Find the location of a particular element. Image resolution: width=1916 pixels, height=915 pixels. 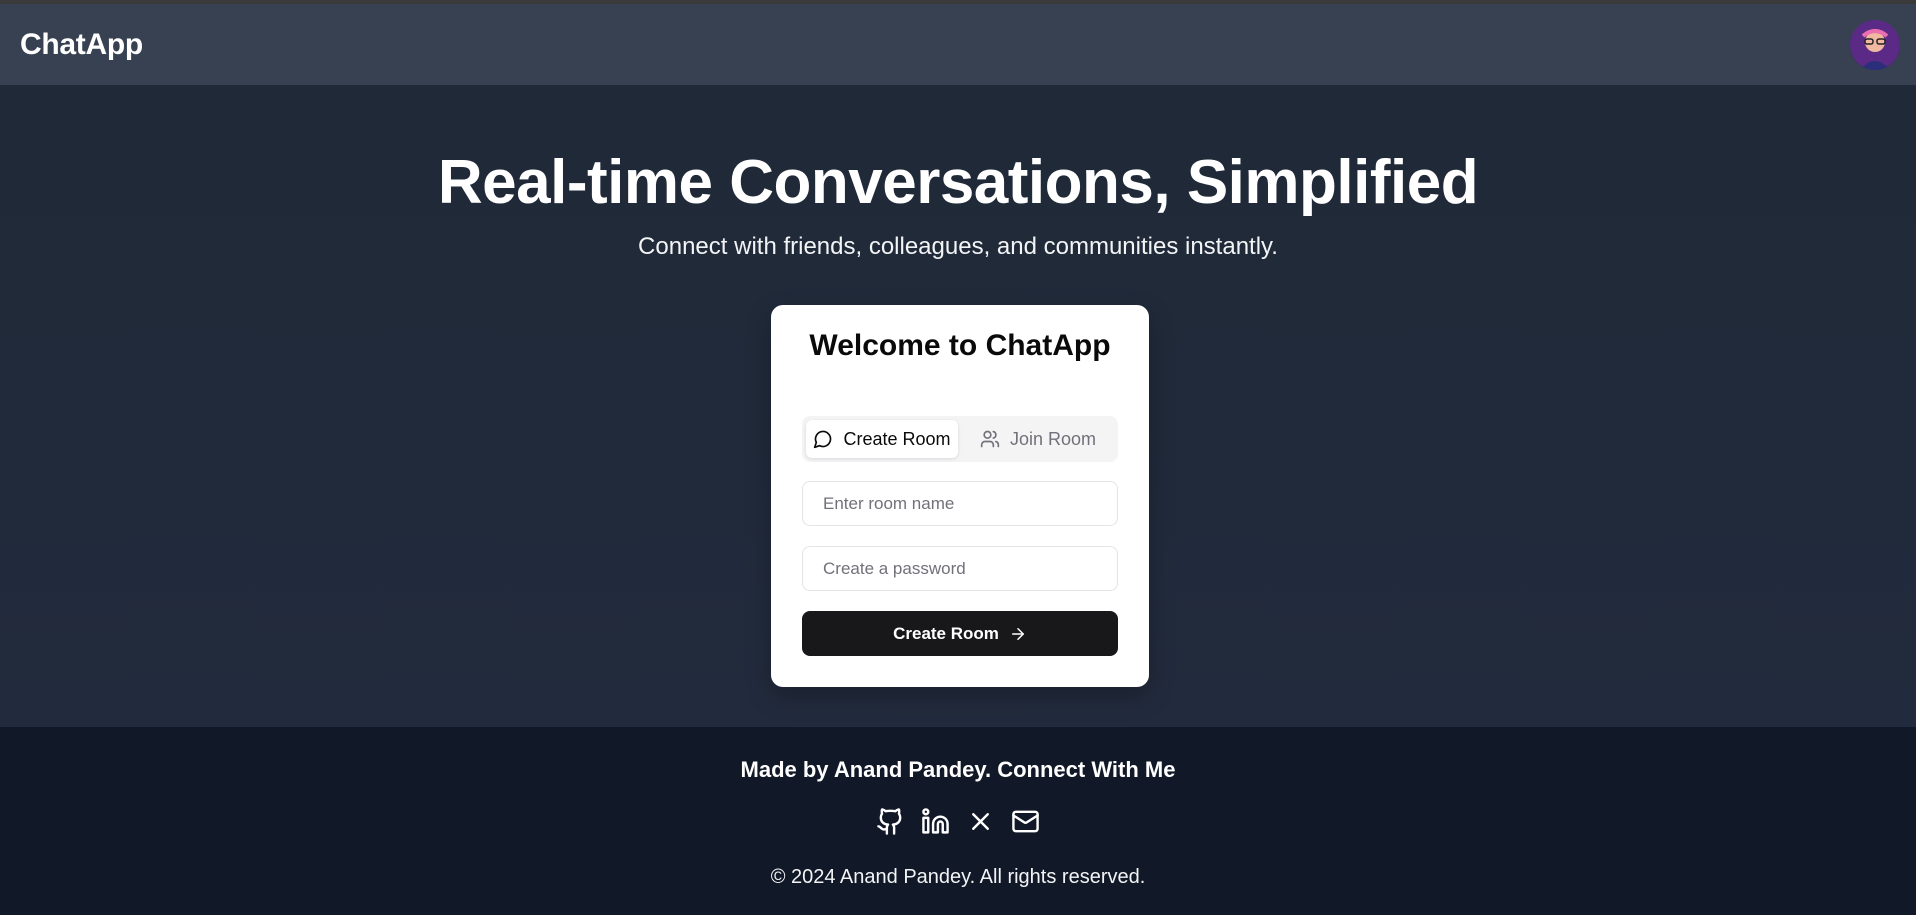

github-icon is located at coordinates (889, 821).